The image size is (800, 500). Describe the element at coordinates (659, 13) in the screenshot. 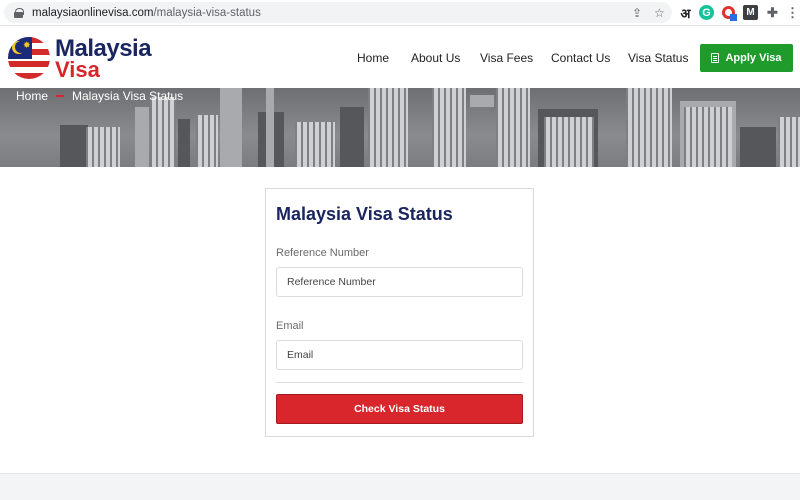

I see `star-icon: ☆` at that location.